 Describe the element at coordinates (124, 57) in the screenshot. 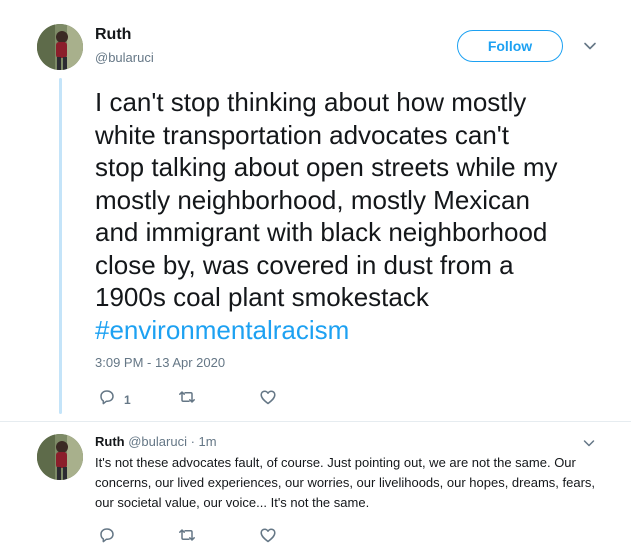

I see `author-handle: @bularuci` at that location.